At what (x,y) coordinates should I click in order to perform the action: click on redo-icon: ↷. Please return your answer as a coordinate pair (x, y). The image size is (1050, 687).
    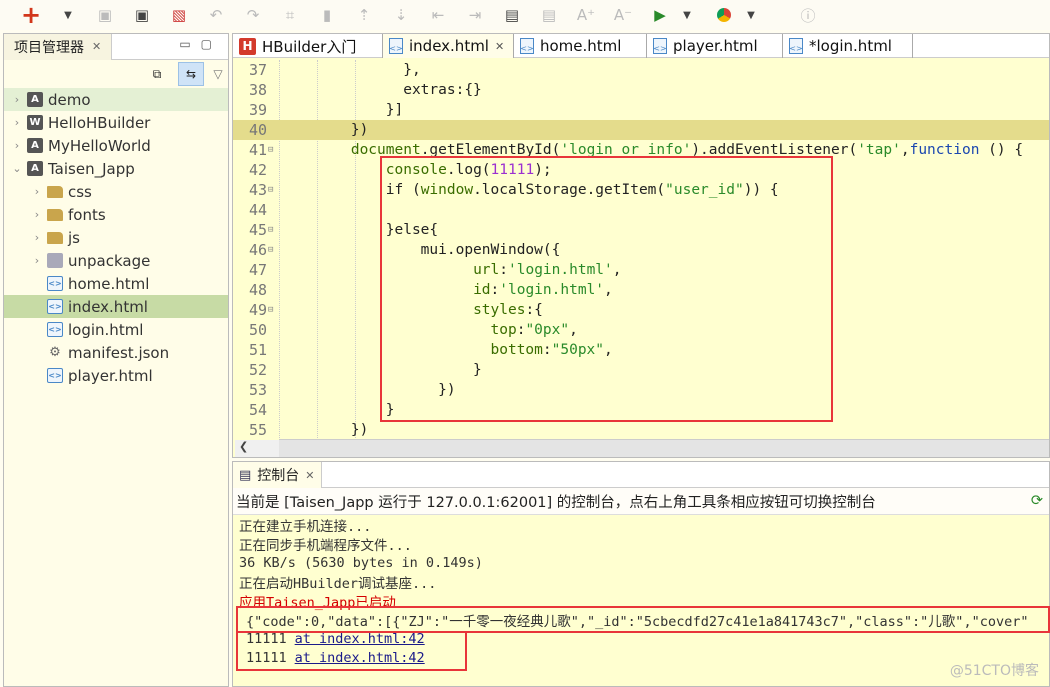
    Looking at the image, I should click on (253, 15).